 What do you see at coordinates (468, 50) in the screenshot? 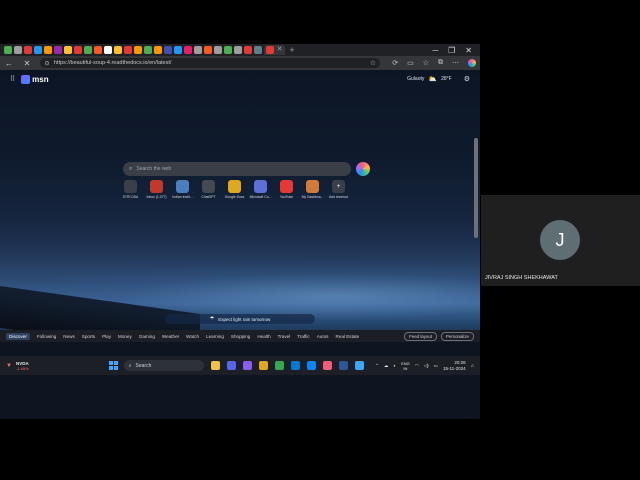
I see `close-window-icon: ✕` at bounding box center [468, 50].